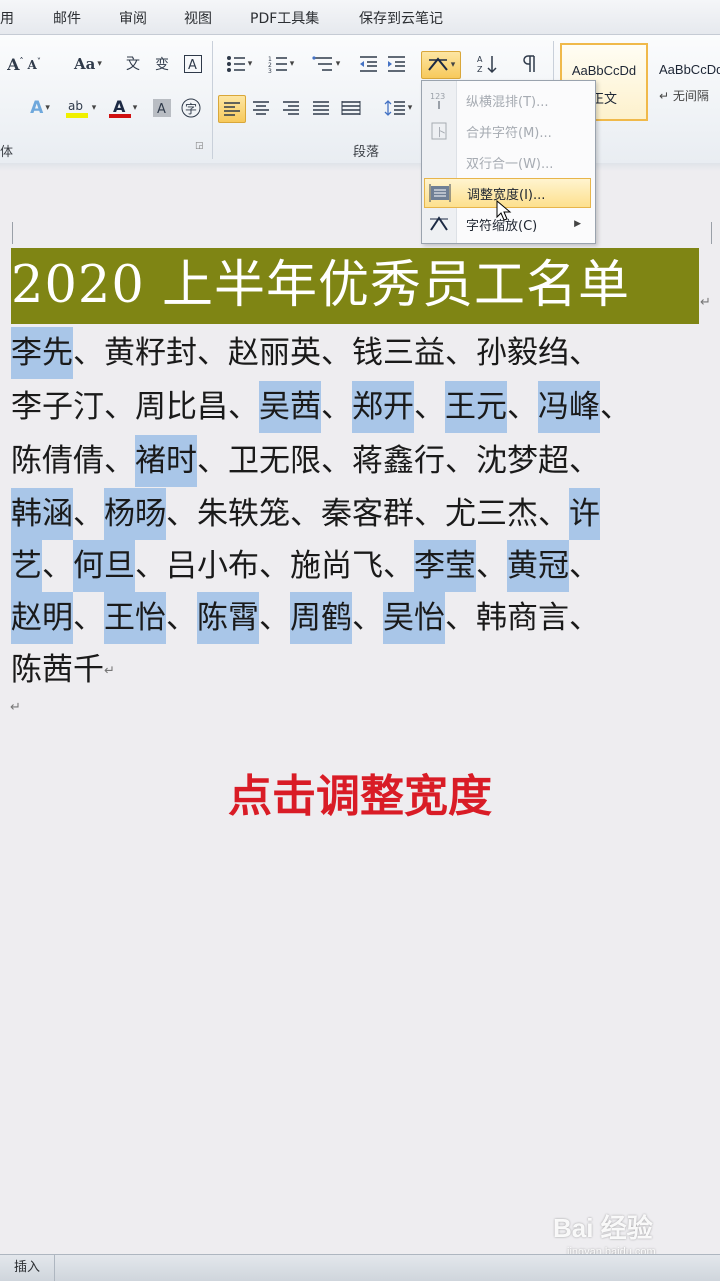 This screenshot has width=720, height=1281. What do you see at coordinates (321, 108) in the screenshot?
I see `justify-button` at bounding box center [321, 108].